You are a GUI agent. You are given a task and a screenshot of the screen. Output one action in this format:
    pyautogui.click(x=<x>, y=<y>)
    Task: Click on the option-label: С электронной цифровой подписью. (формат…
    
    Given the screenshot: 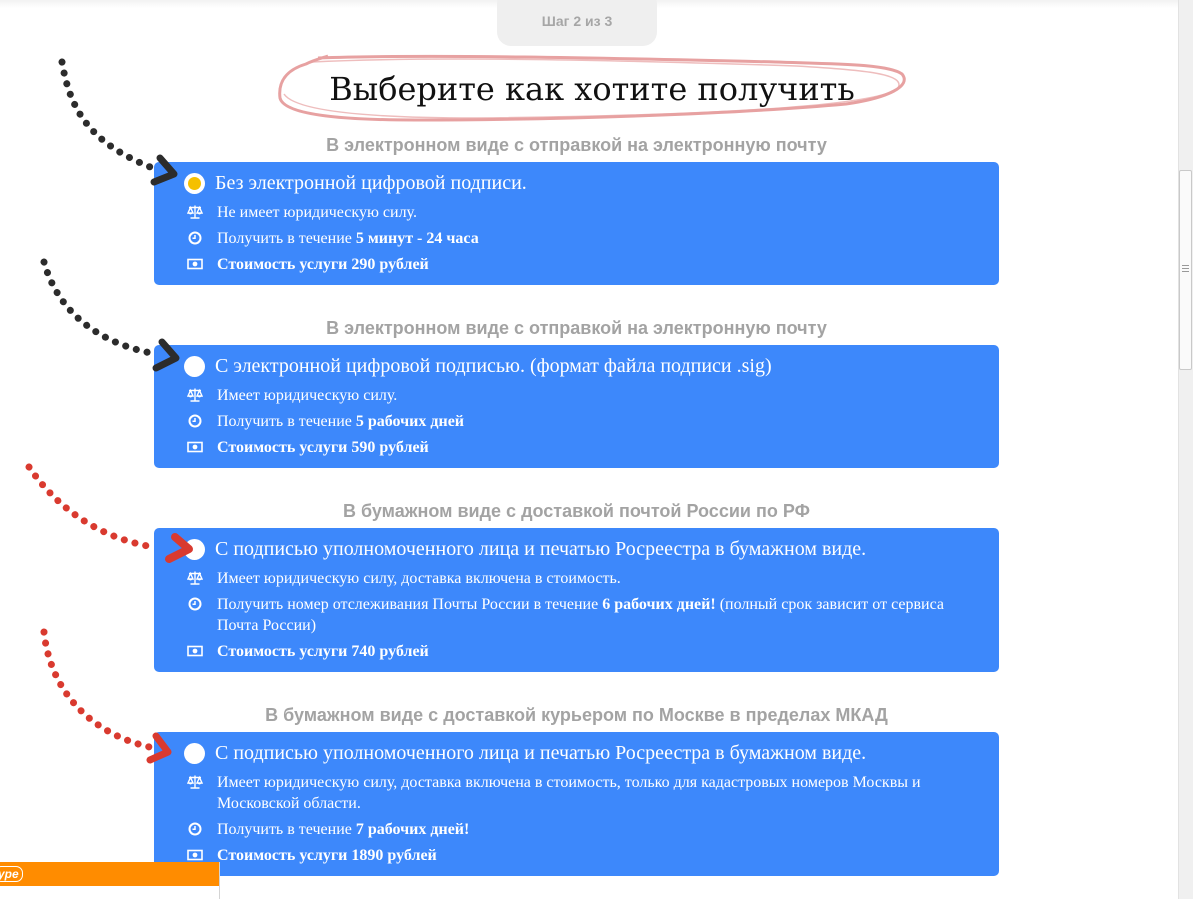 What is the action you would take?
    pyautogui.click(x=493, y=366)
    